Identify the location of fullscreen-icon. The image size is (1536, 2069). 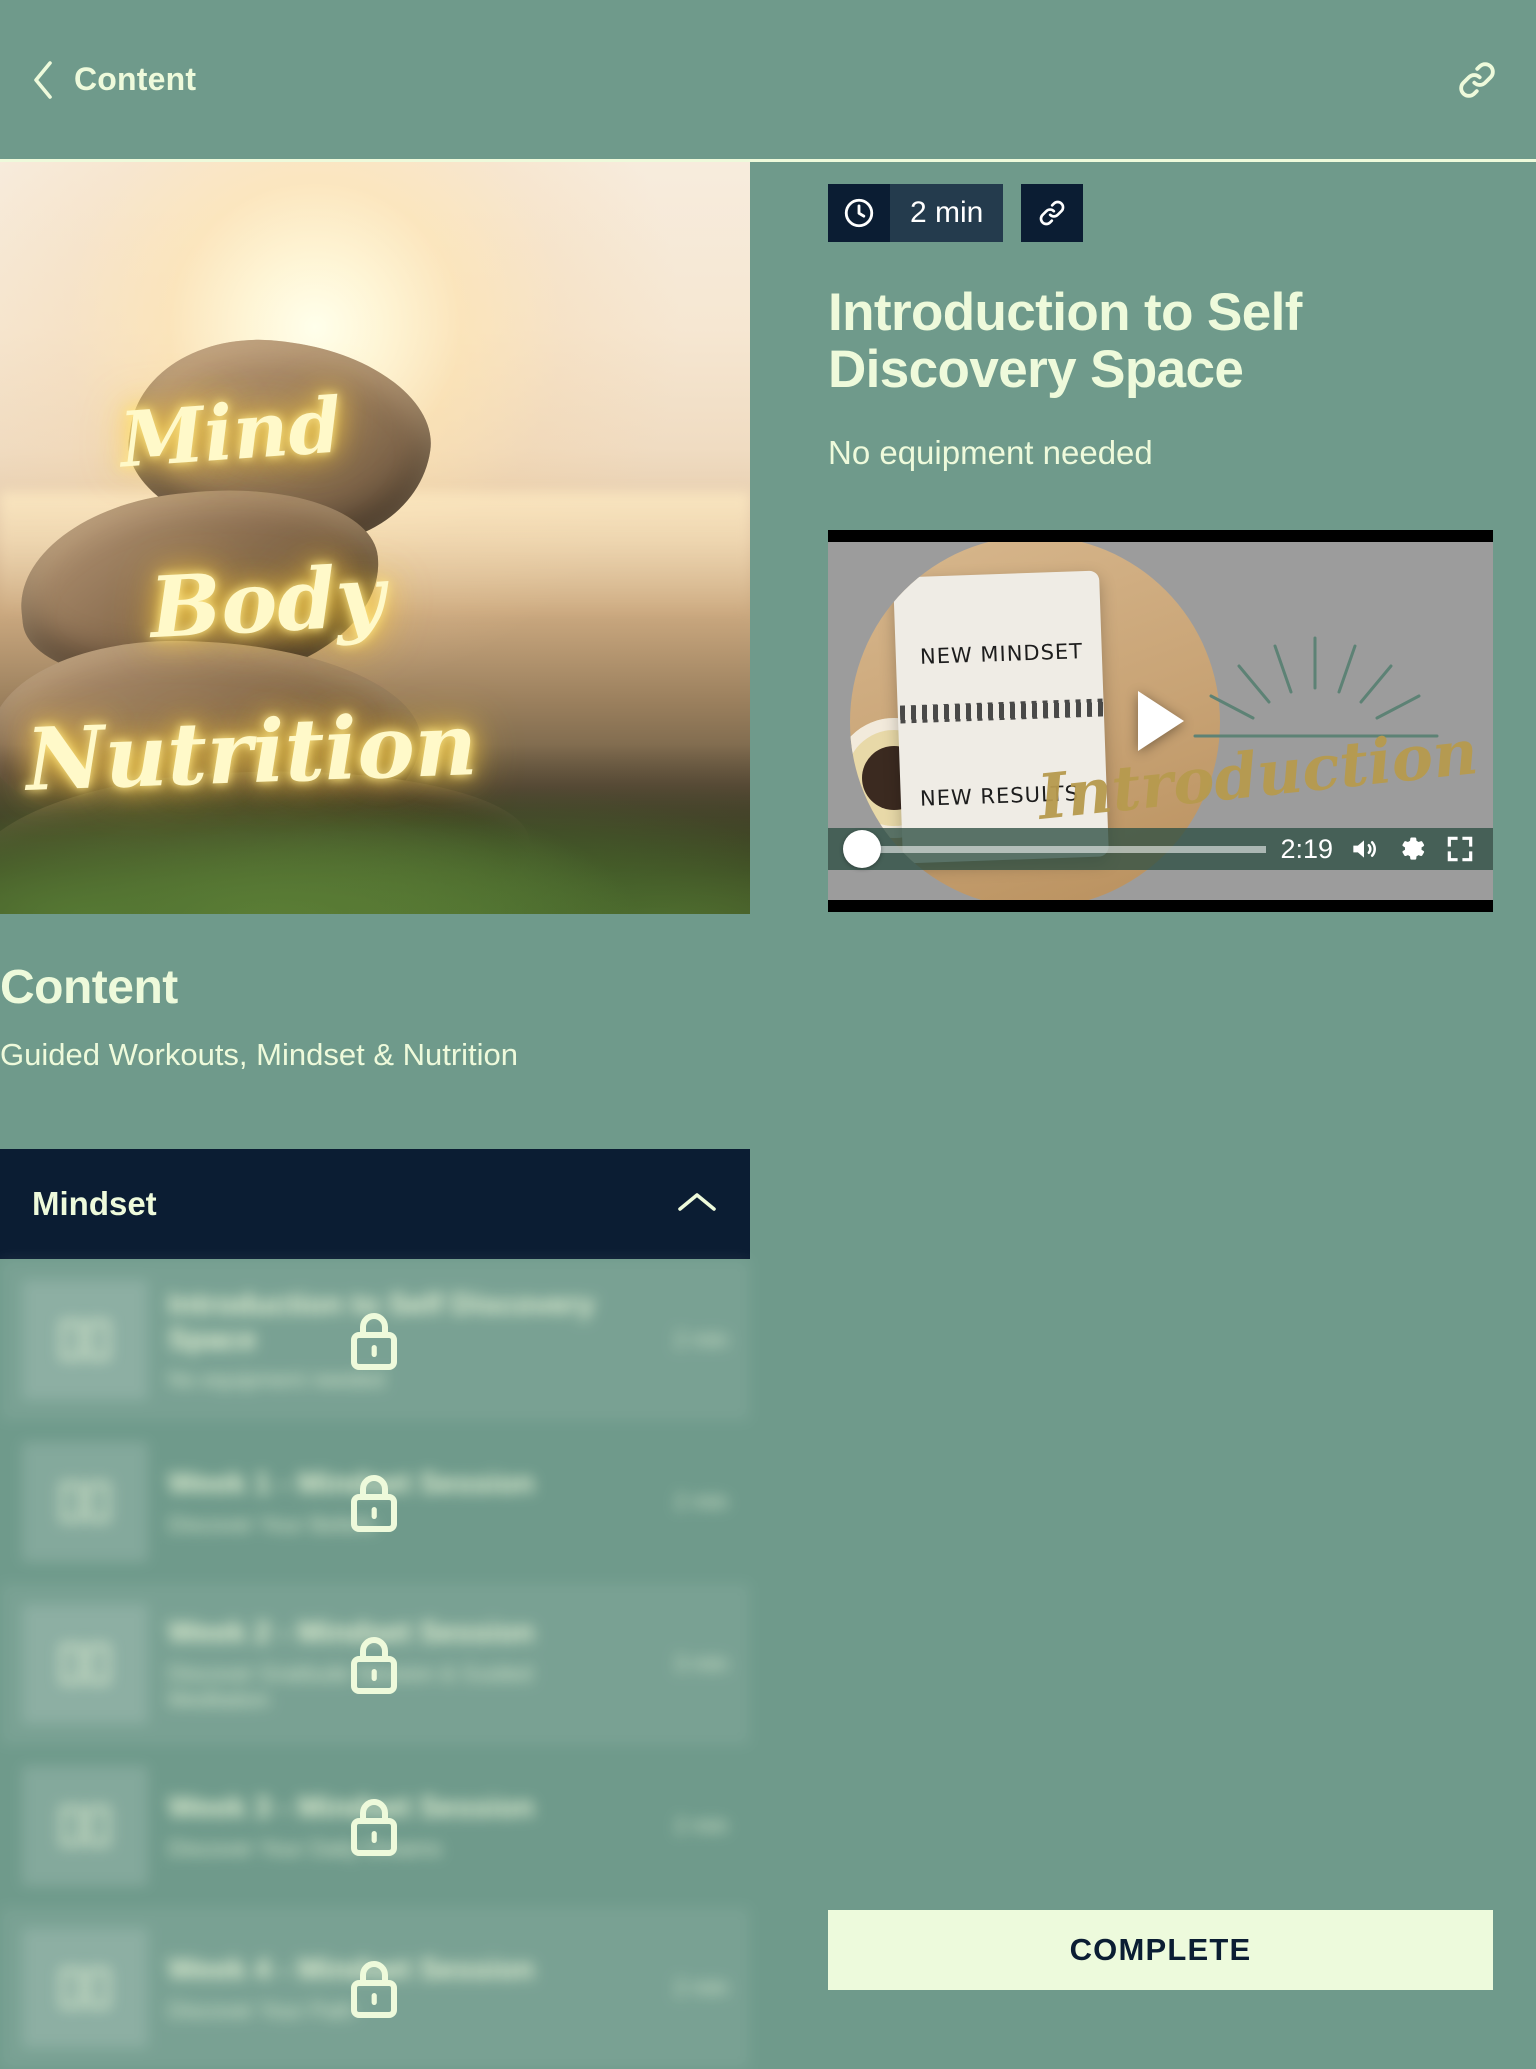
(1460, 849).